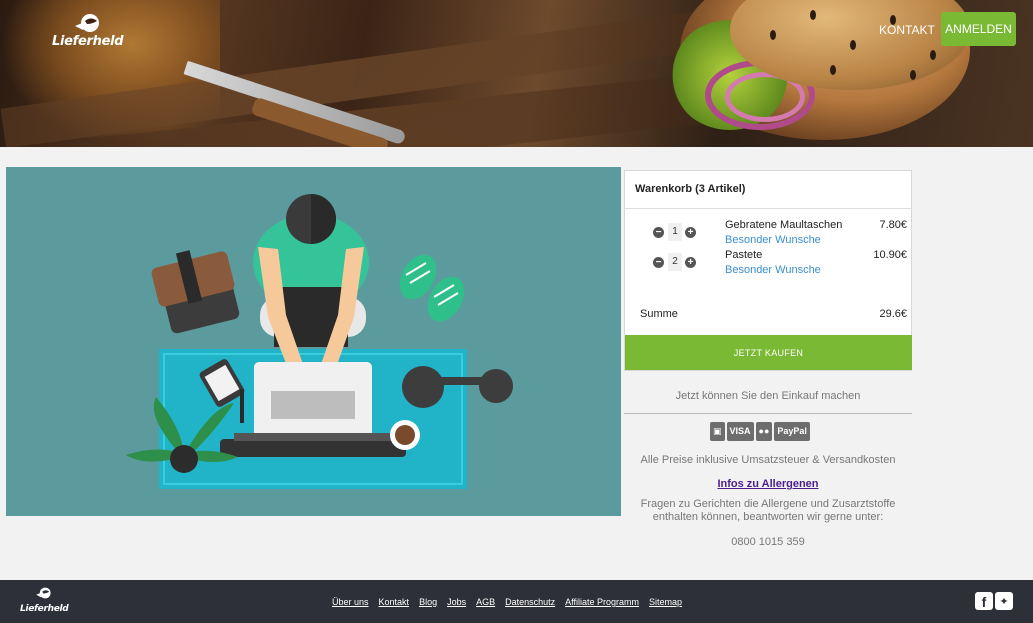 Image resolution: width=1033 pixels, height=623 pixels. I want to click on lieferheld-logo: Lieferheld, so click(88, 31).